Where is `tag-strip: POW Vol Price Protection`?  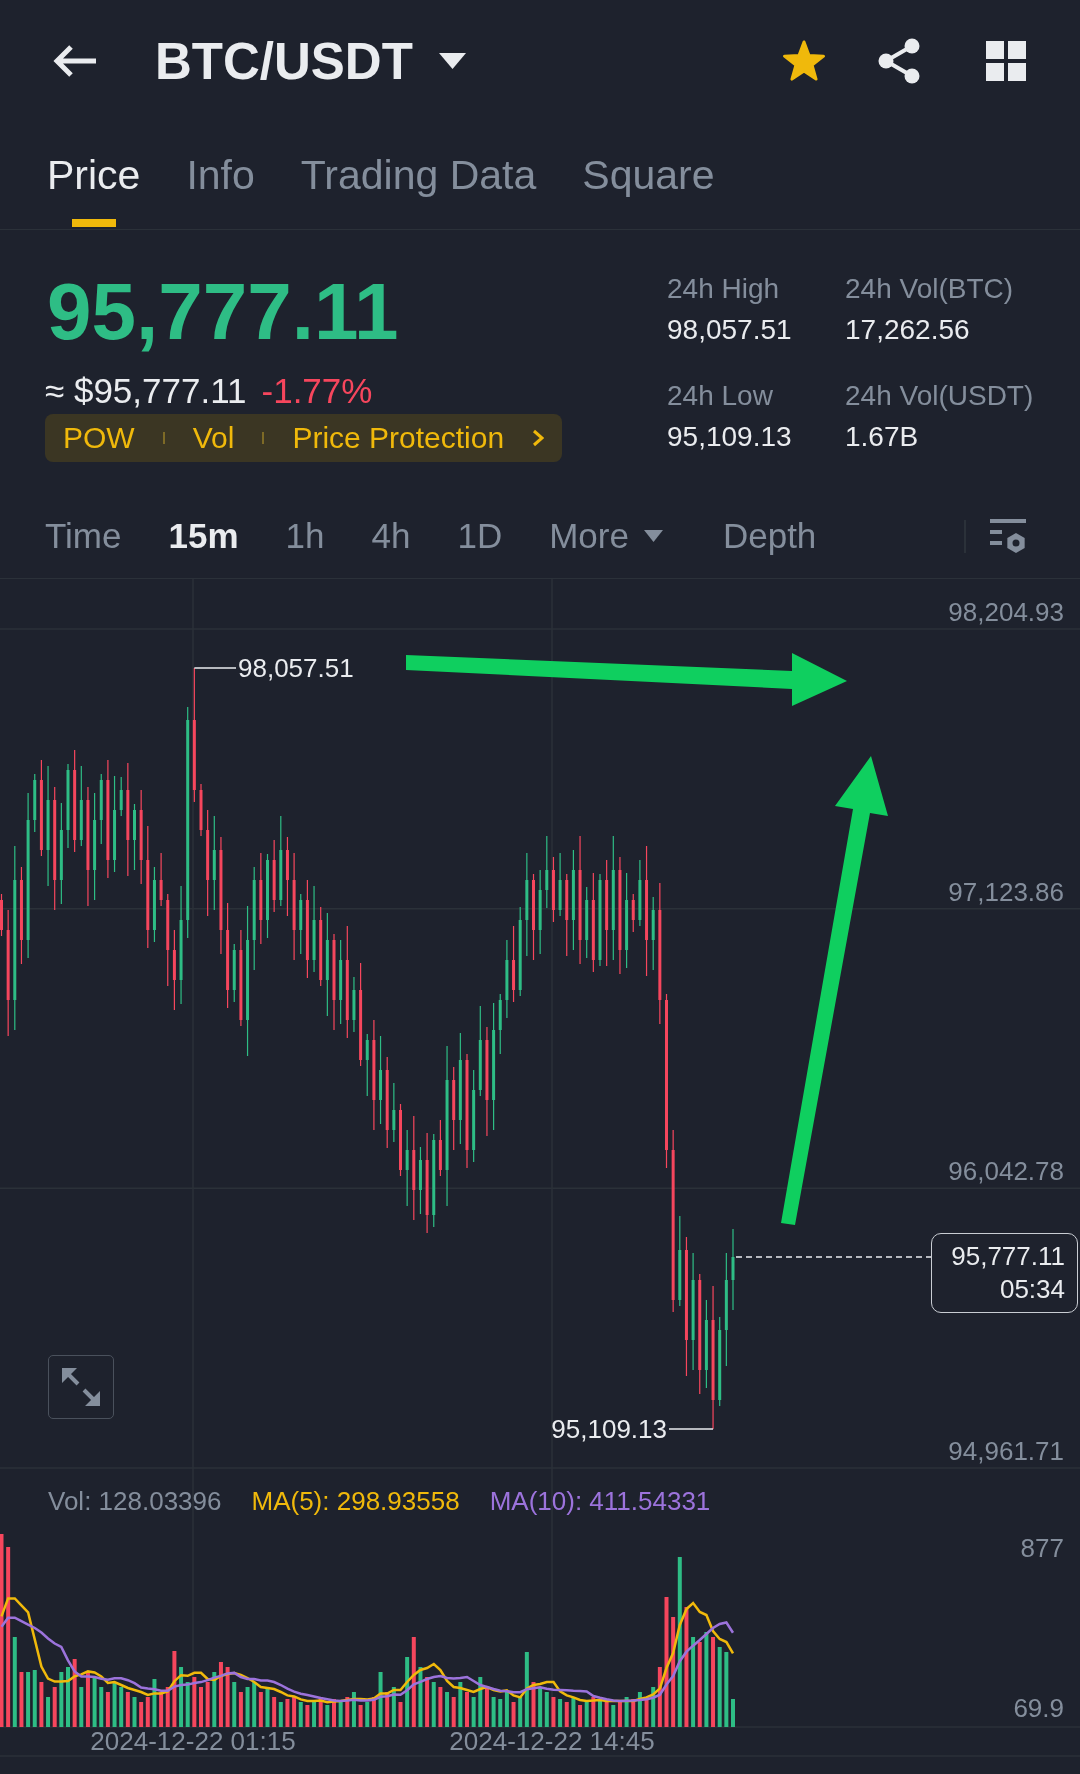 tag-strip: POW Vol Price Protection is located at coordinates (304, 438).